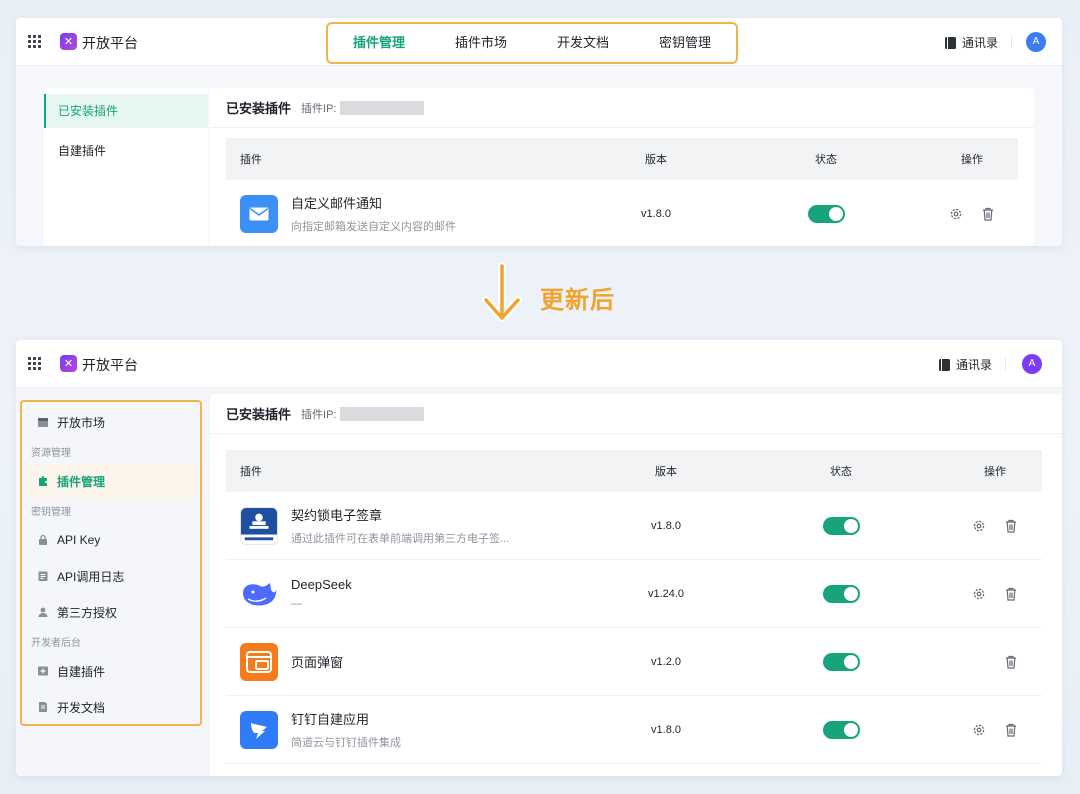  What do you see at coordinates (51, 453) in the screenshot?
I see `sidebar-group-title: 资源管理` at bounding box center [51, 453].